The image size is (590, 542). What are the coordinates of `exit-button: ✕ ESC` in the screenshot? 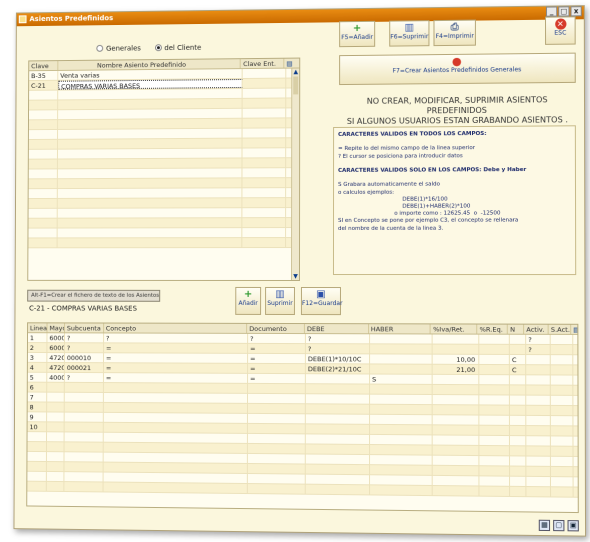 It's located at (560, 30).